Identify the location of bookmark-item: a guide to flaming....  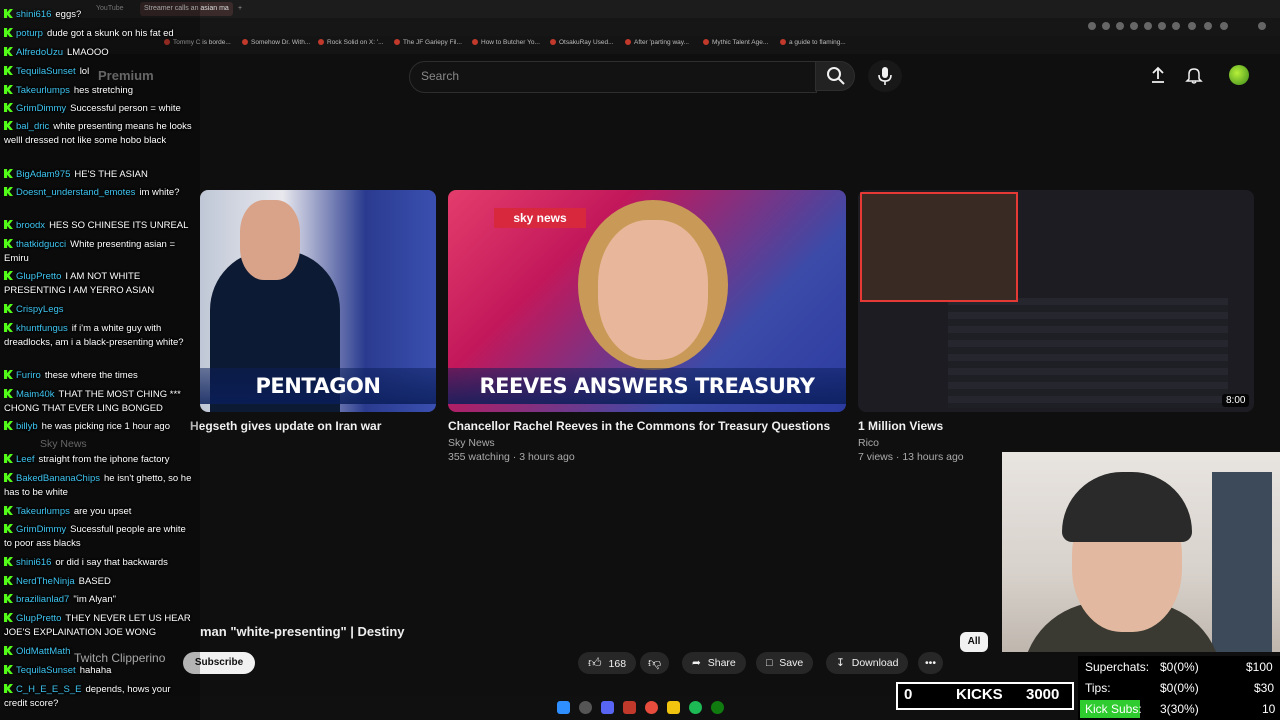
(813, 42).